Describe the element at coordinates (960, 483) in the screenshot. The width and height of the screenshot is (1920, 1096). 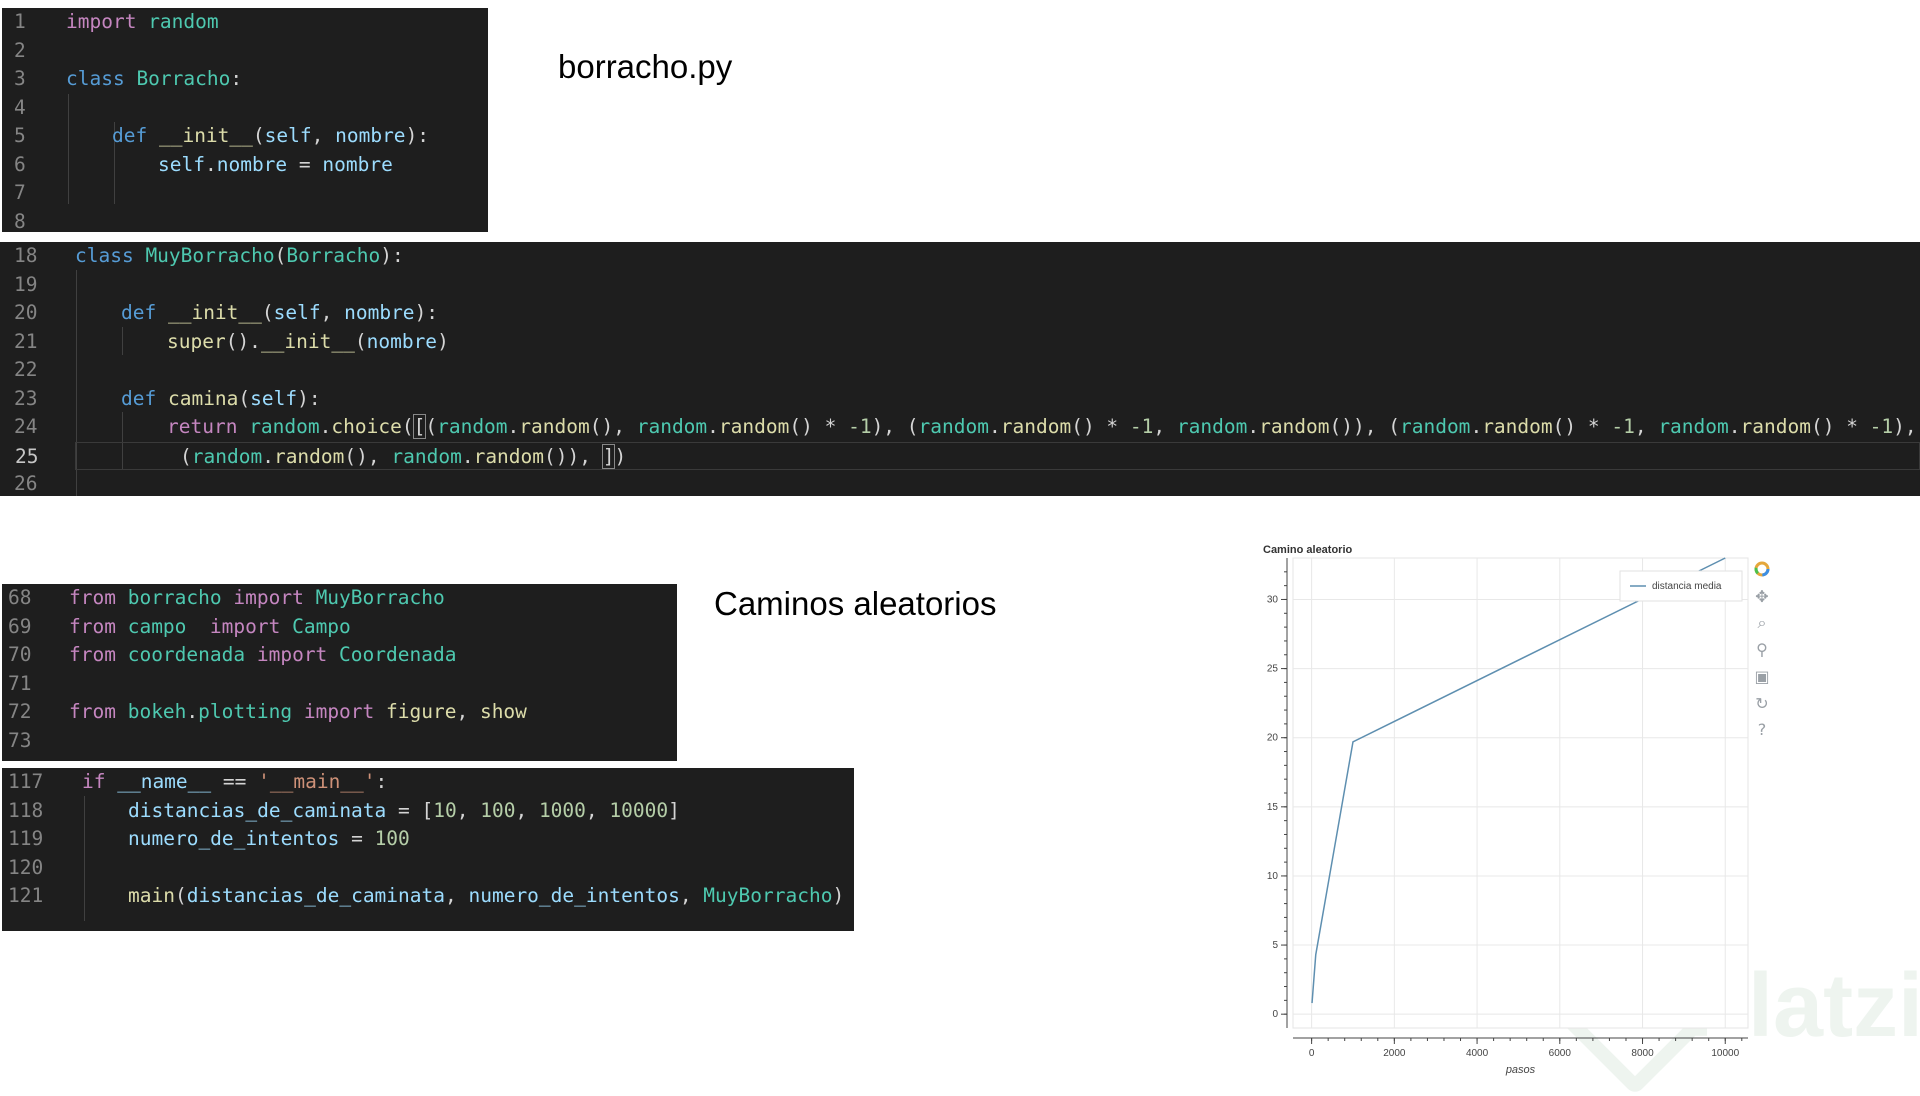
I see `code-line: 26` at that location.